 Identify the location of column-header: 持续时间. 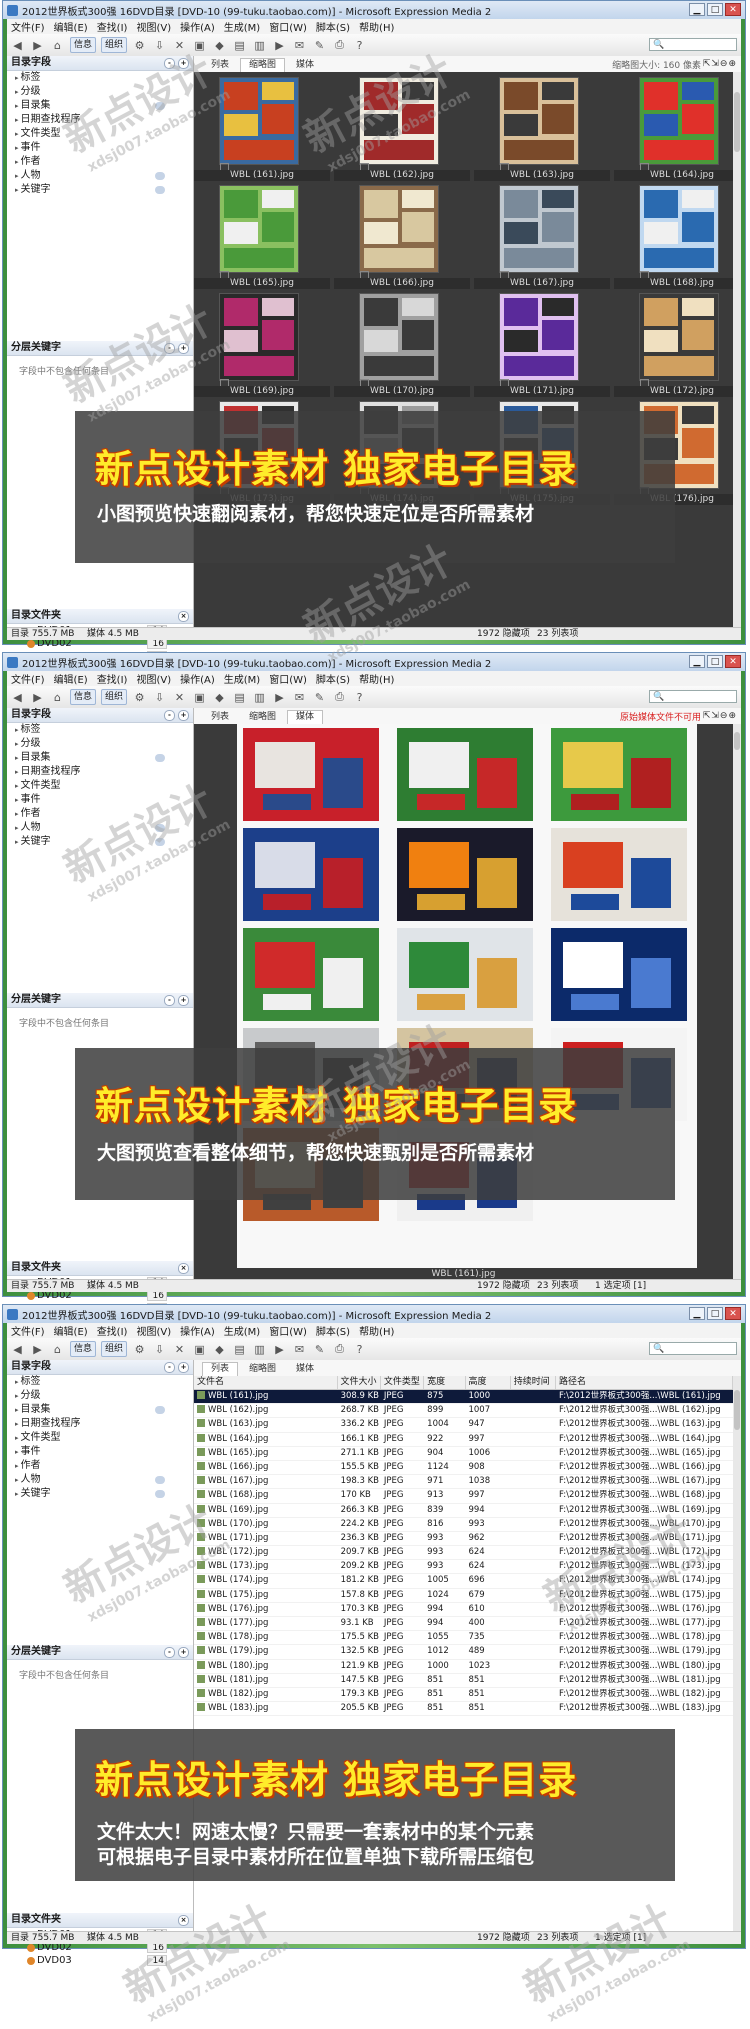
(534, 1382).